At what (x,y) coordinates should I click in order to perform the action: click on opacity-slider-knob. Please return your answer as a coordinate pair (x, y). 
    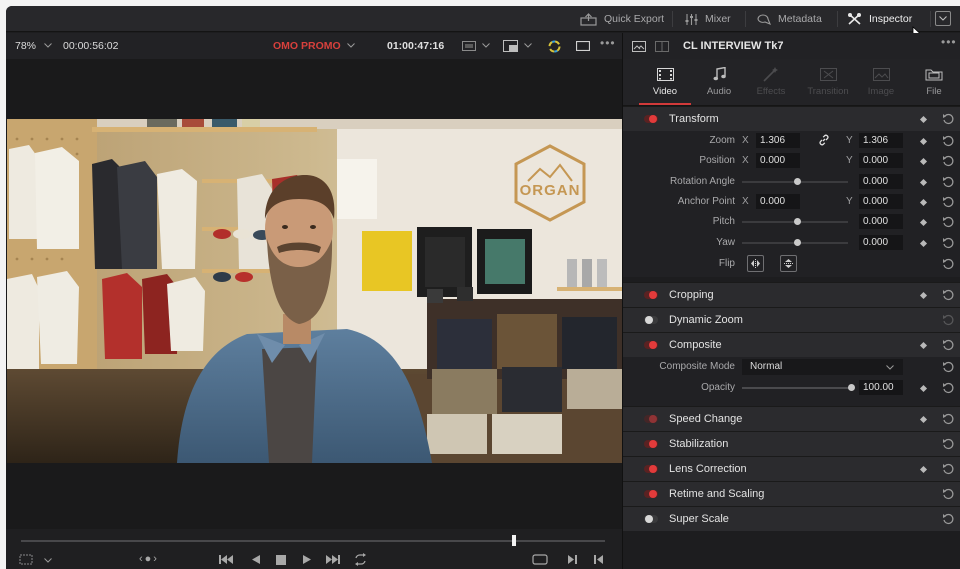
    Looking at the image, I should click on (851, 387).